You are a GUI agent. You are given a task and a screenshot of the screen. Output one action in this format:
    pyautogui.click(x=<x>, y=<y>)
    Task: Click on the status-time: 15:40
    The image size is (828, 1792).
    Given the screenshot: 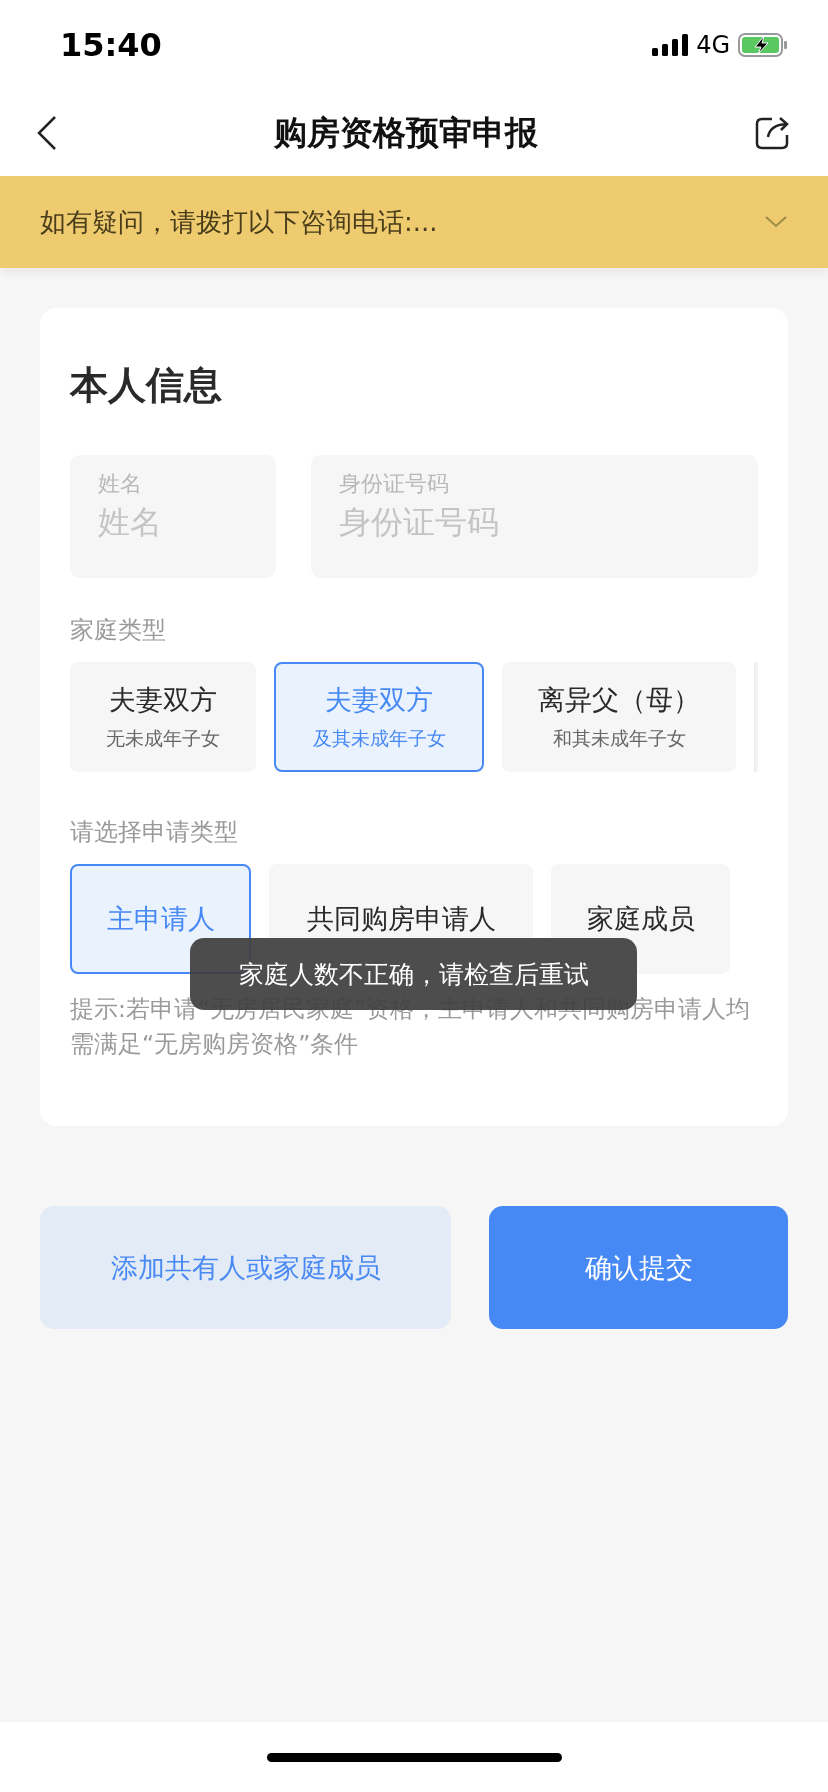 What is the action you would take?
    pyautogui.click(x=111, y=45)
    